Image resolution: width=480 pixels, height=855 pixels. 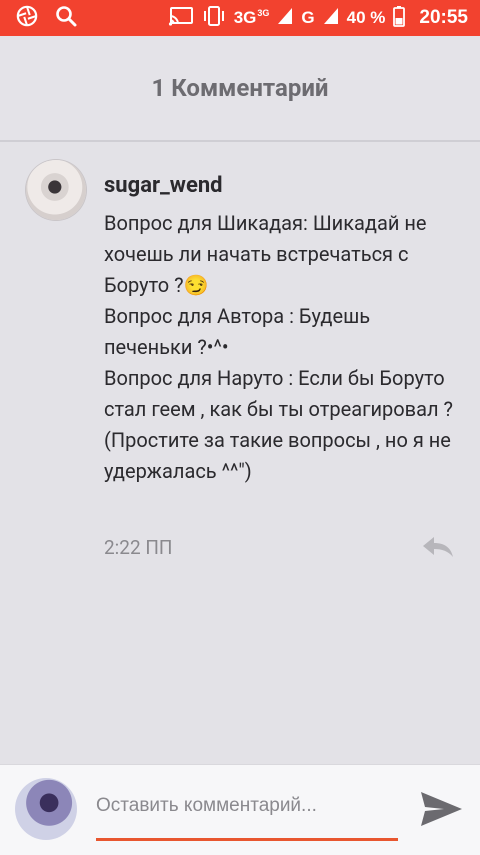 I want to click on send-button, so click(x=441, y=809).